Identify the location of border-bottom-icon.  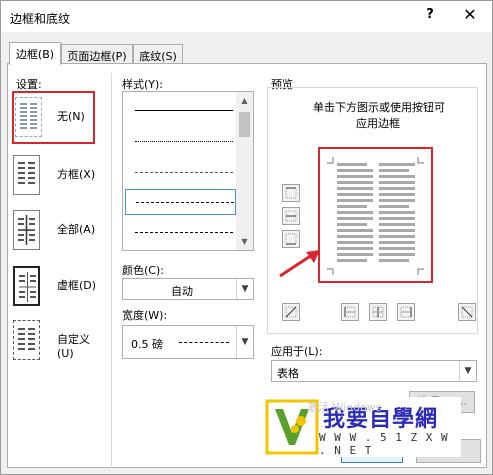
(291, 239).